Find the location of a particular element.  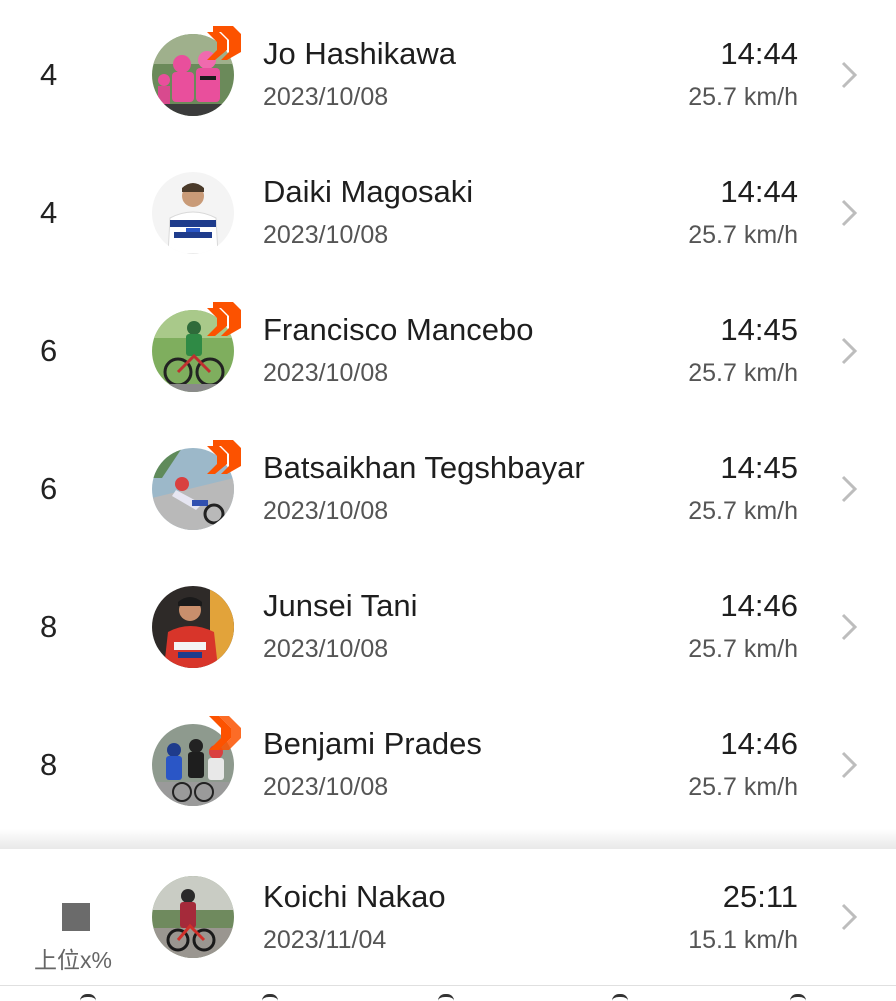

athlete-name: Daiki Magosaki is located at coordinates (368, 191).